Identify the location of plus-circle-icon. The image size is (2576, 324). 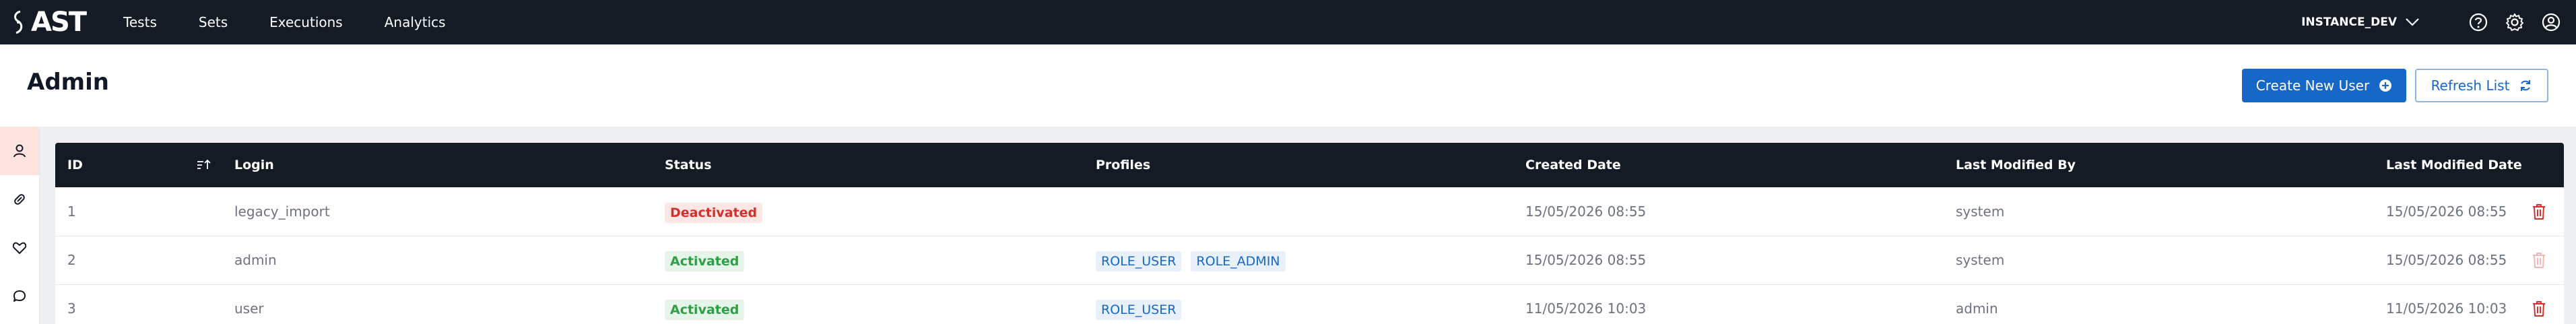
(2385, 85).